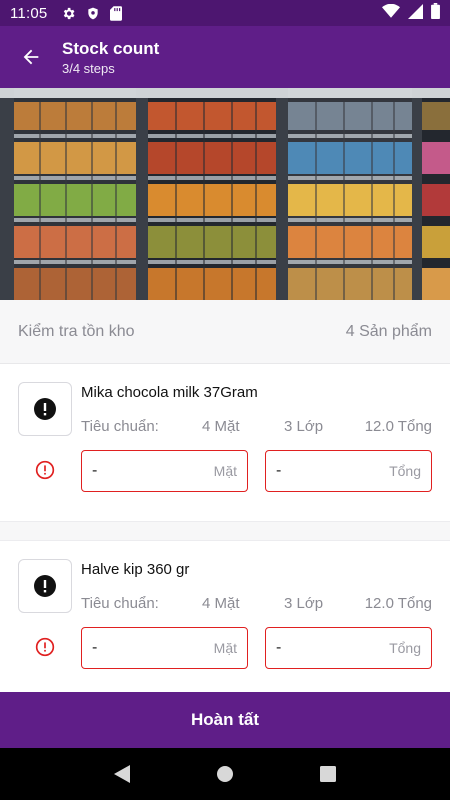  I want to click on finish-button: Hoàn tất, so click(225, 720).